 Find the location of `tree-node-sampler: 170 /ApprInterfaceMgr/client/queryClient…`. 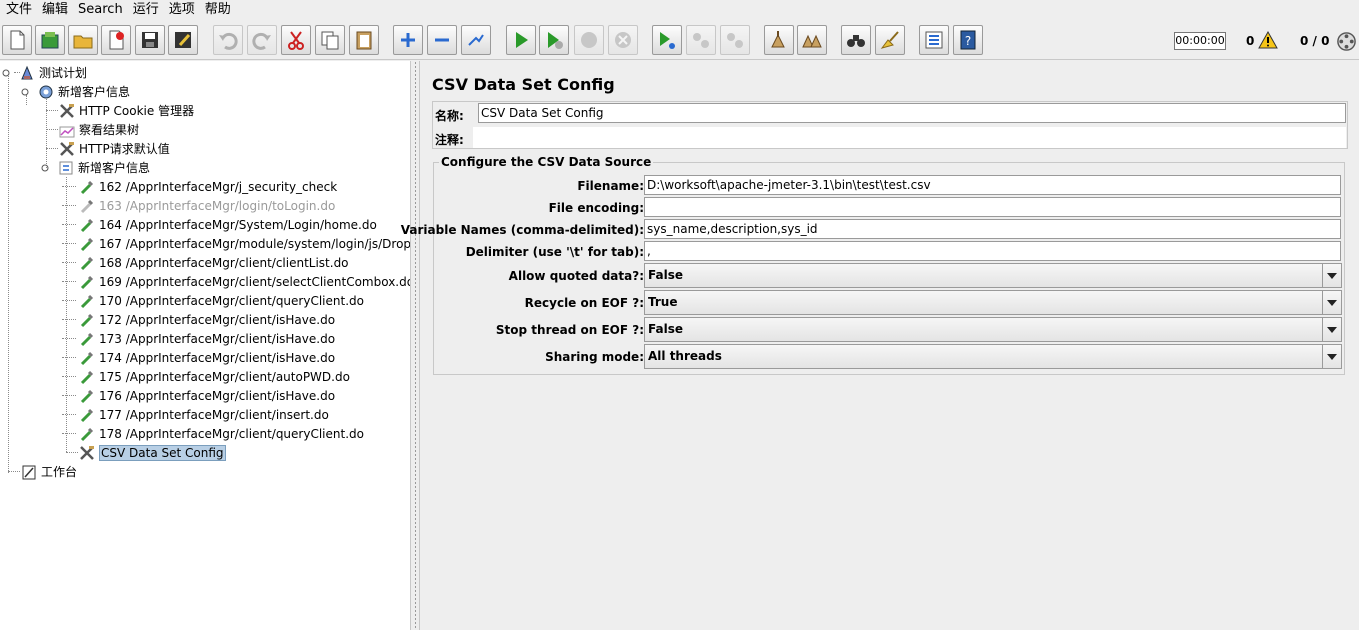

tree-node-sampler: 170 /ApprInterfaceMgr/client/queryClient… is located at coordinates (221, 300).